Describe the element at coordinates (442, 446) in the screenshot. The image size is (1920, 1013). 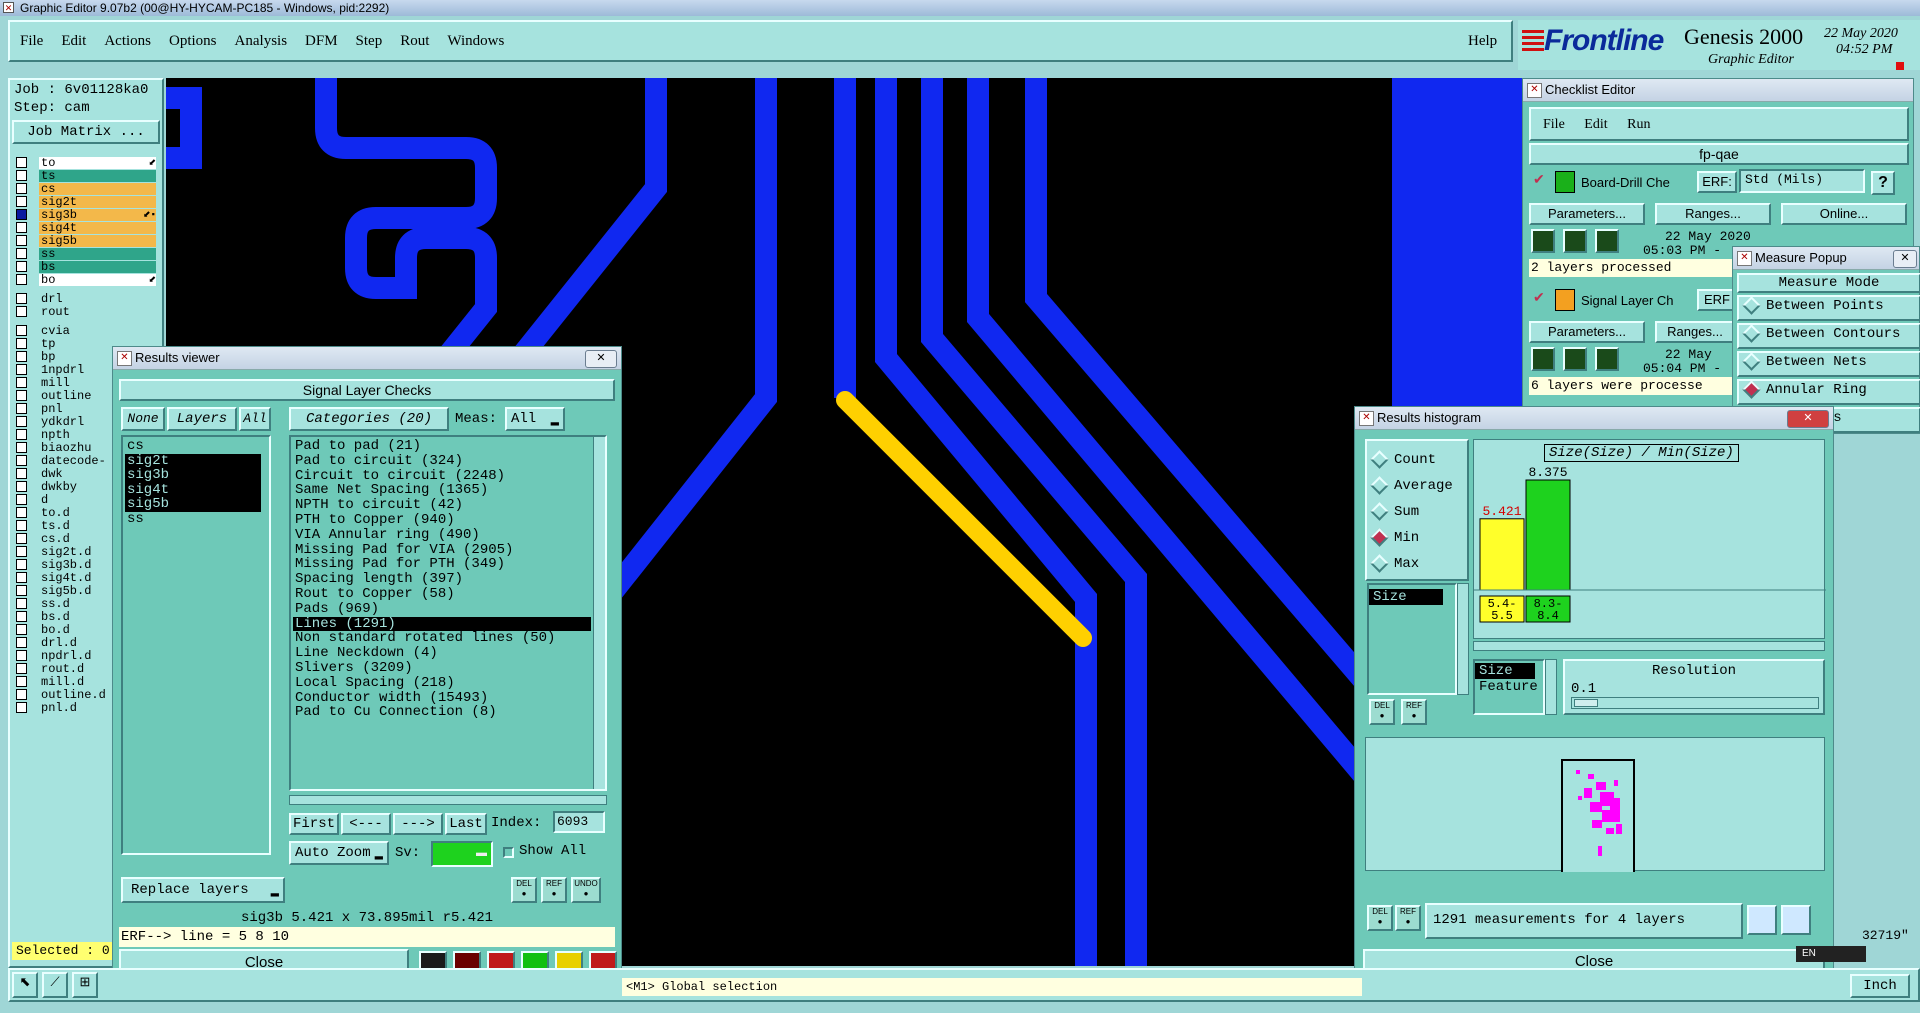
I see `rv-category-item: Pad to pad (21)` at that location.